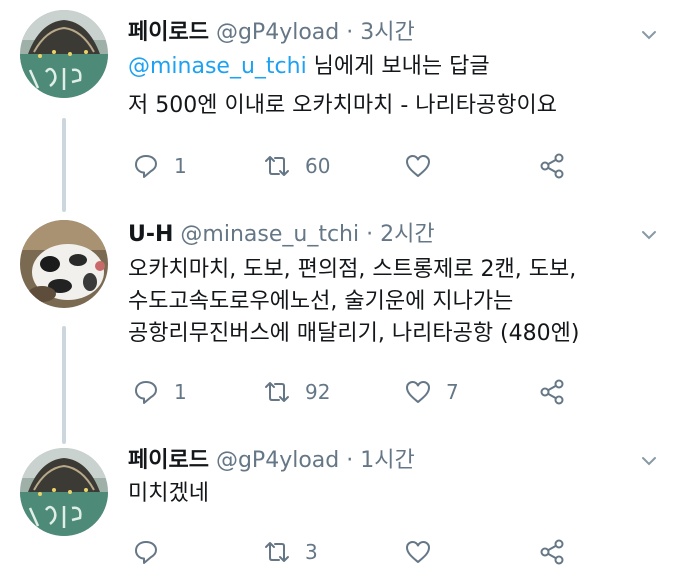  I want to click on display-name: U-H, so click(150, 234).